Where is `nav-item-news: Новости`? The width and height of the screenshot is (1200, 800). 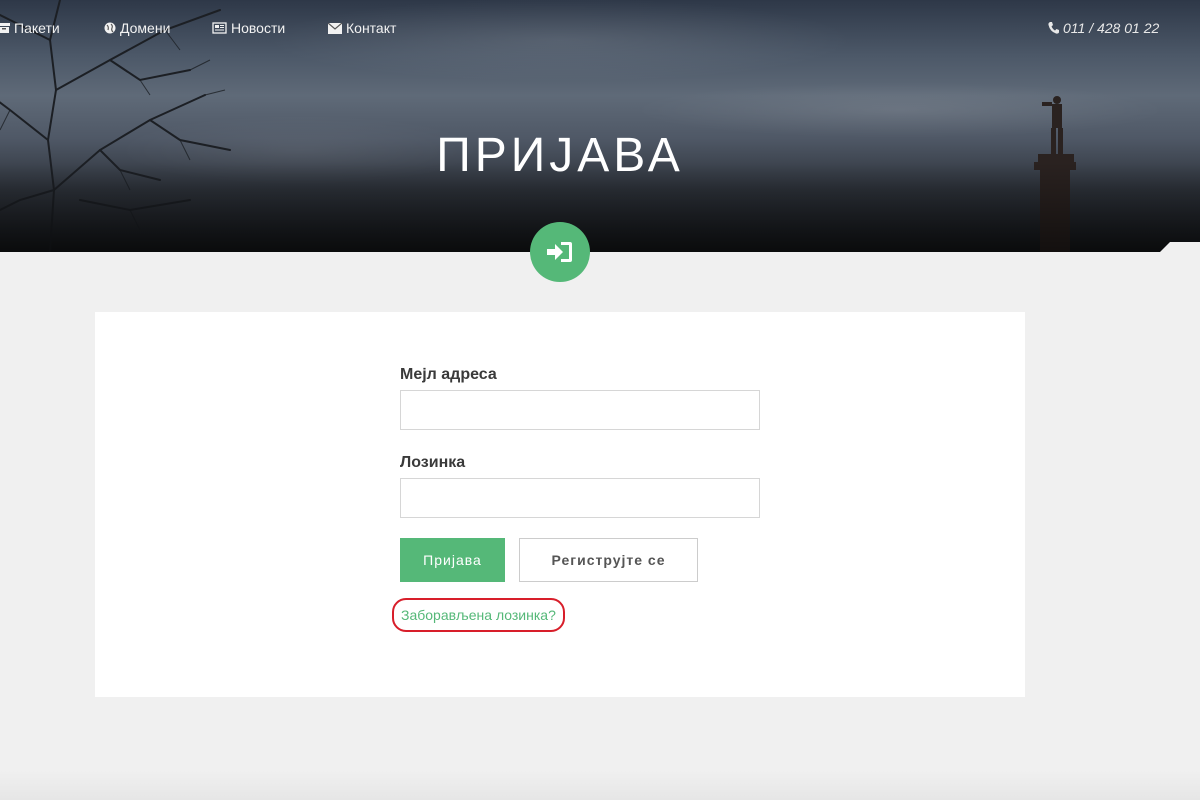 nav-item-news: Новости is located at coordinates (248, 28).